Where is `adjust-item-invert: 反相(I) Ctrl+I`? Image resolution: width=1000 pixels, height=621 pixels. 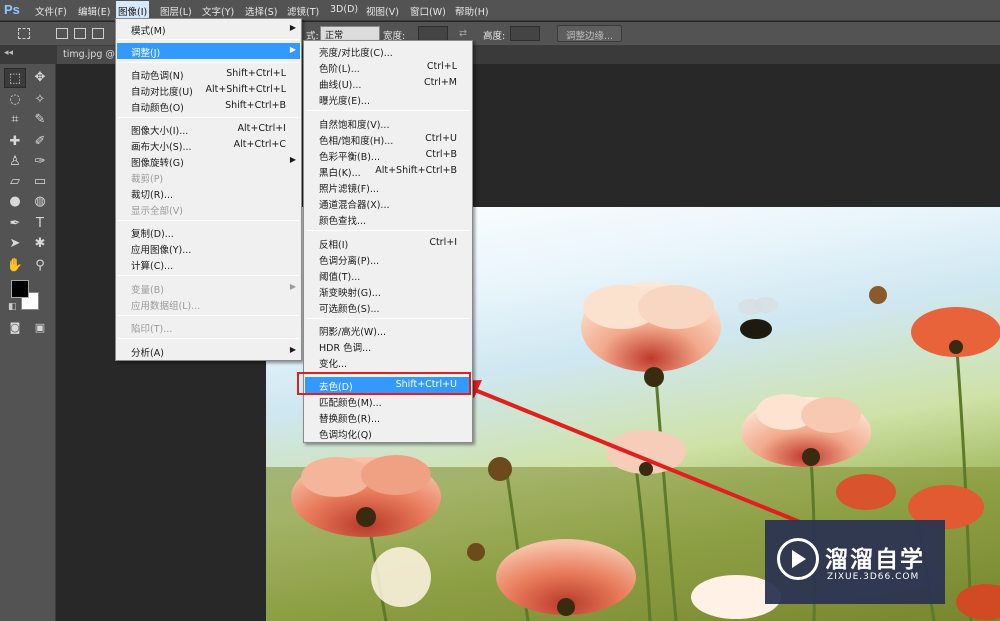 adjust-item-invert: 反相(I) Ctrl+I is located at coordinates (388, 243).